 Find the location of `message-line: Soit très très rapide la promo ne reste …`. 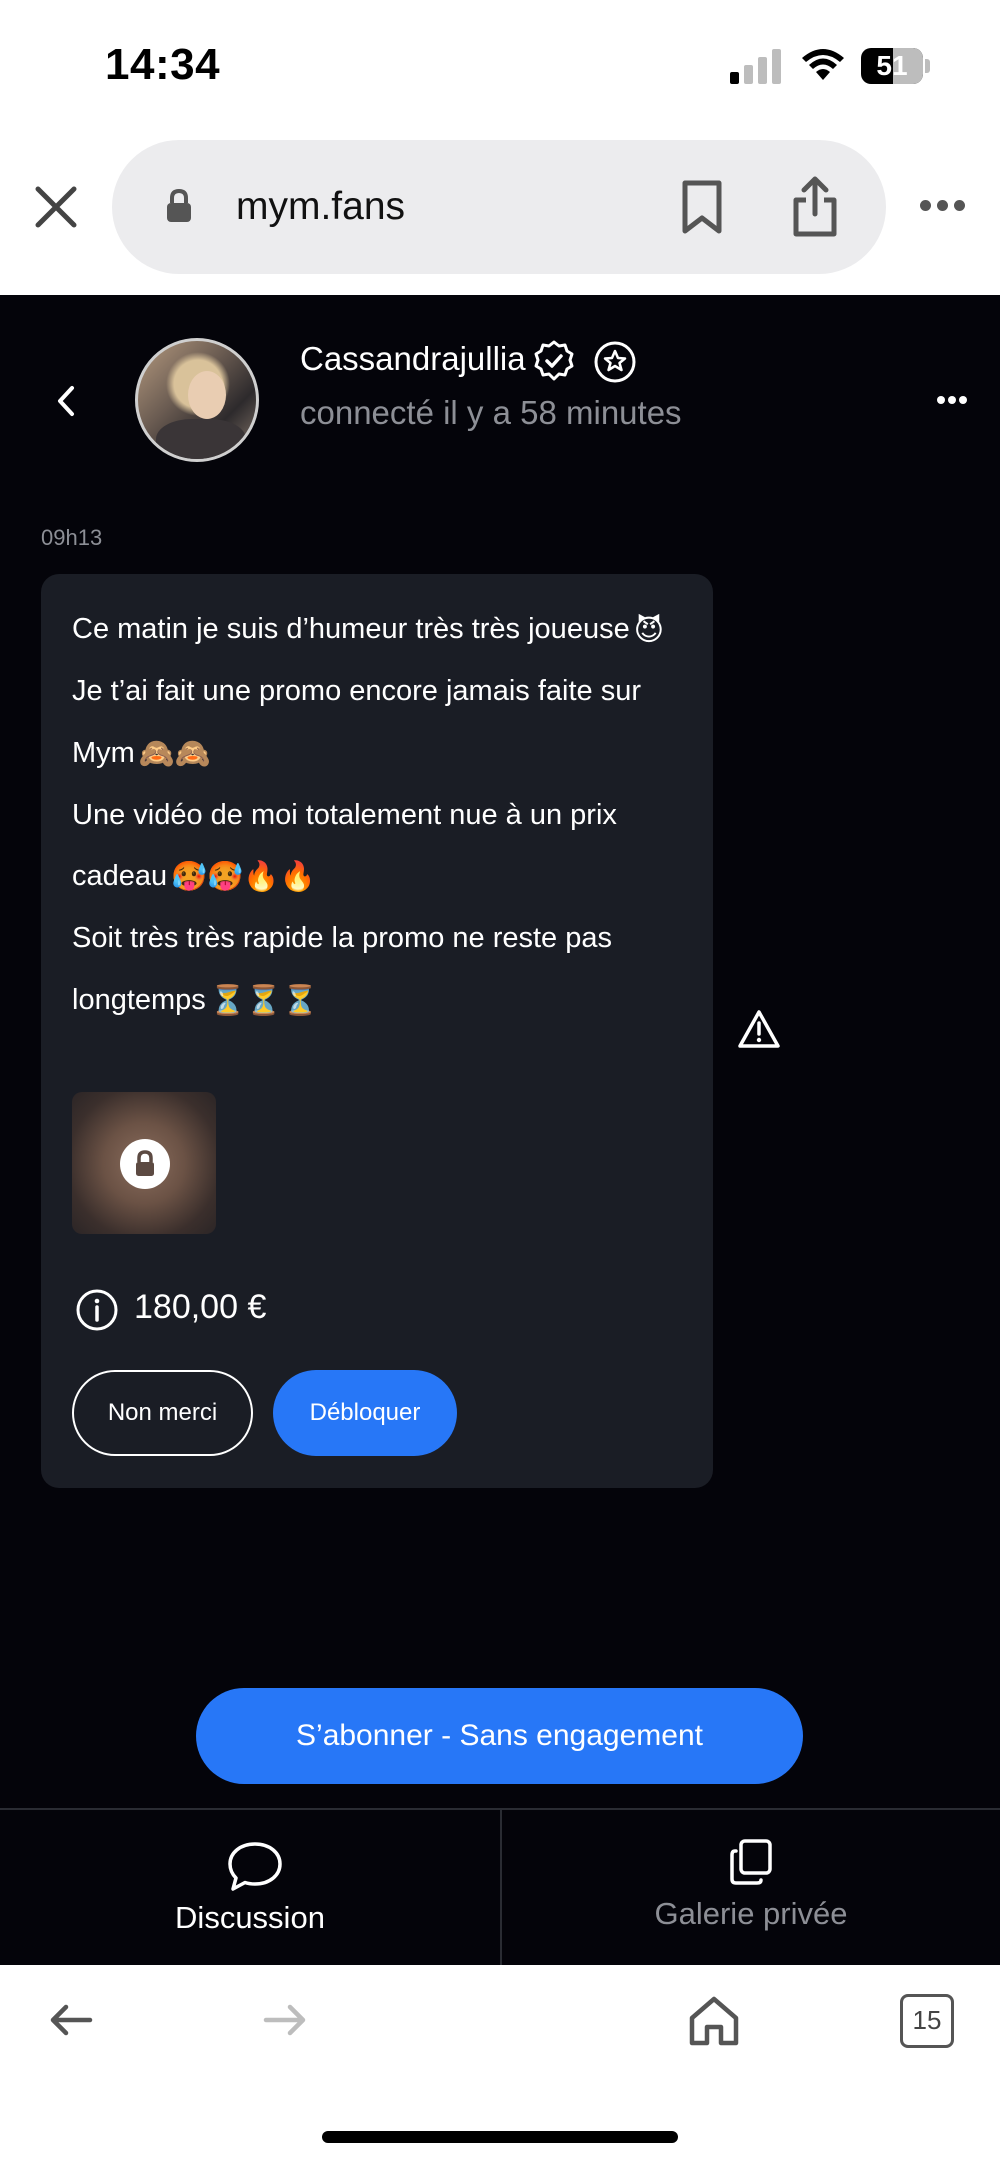

message-line: Soit très très rapide la promo ne reste … is located at coordinates (342, 938).